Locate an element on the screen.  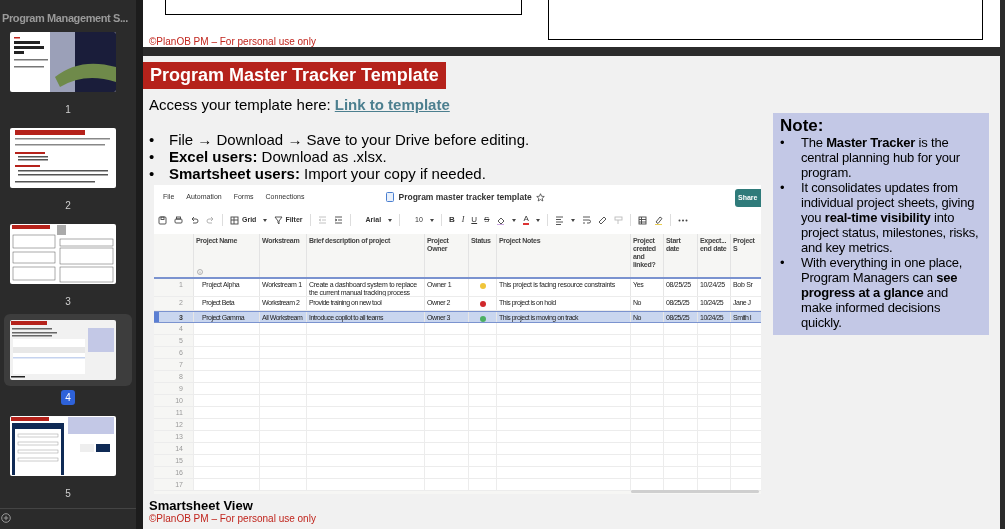
bold-button: B is located at coordinates (451, 220).